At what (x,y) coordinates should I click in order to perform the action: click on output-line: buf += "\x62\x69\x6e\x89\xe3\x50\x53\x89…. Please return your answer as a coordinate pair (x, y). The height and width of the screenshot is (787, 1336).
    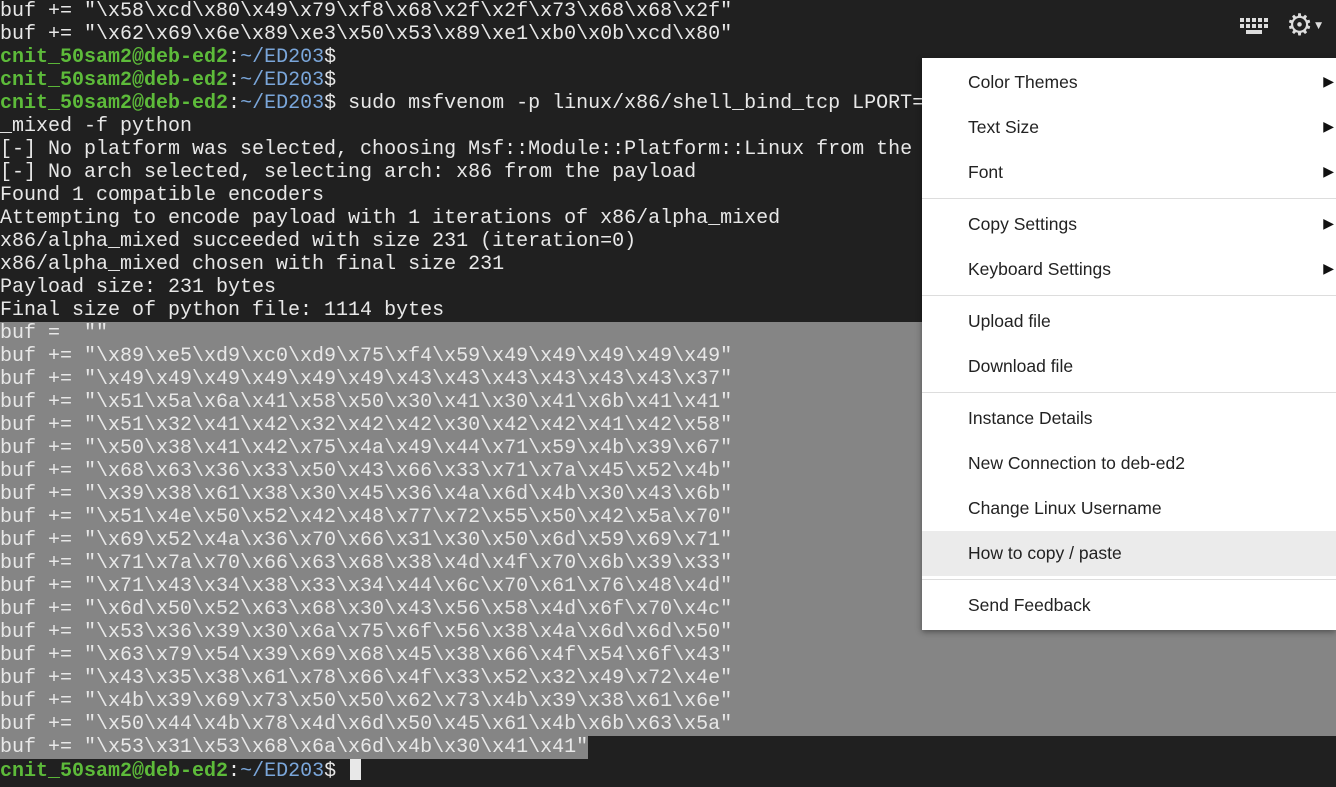
    Looking at the image, I should click on (366, 34).